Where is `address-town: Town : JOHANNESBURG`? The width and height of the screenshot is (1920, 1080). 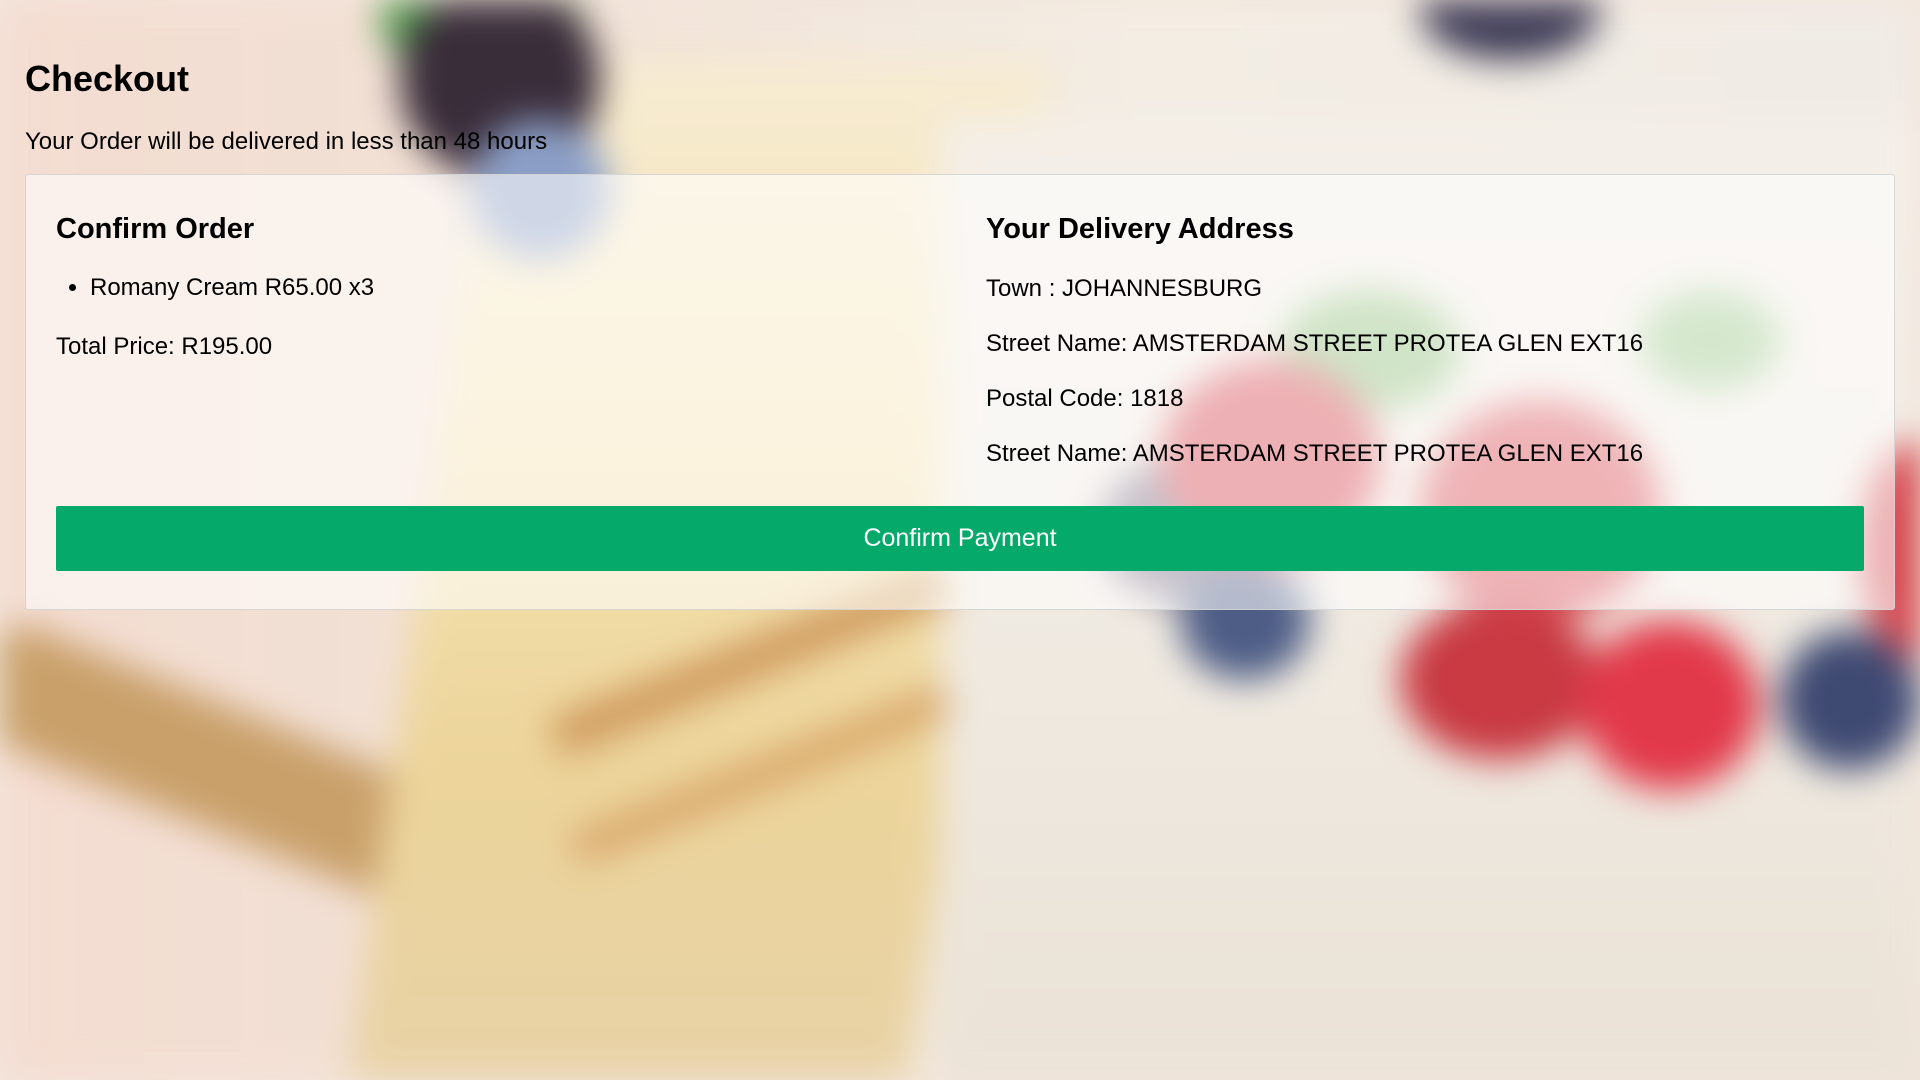 address-town: Town : JOHANNESBURG is located at coordinates (1124, 289).